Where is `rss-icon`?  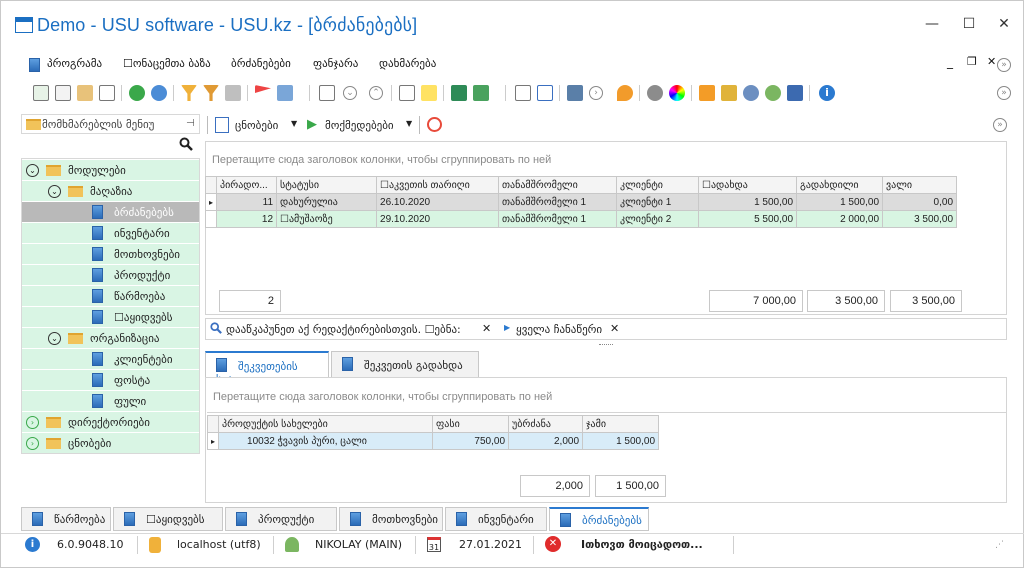 rss-icon is located at coordinates (707, 93).